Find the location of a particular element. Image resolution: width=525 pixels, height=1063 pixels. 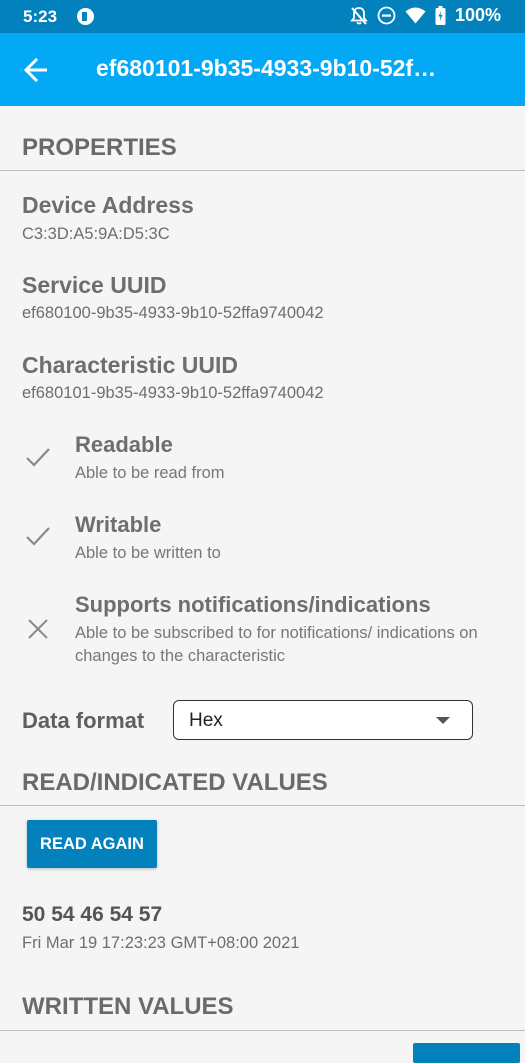

read-values-header: READ/INDICATED VALUES is located at coordinates (175, 782).